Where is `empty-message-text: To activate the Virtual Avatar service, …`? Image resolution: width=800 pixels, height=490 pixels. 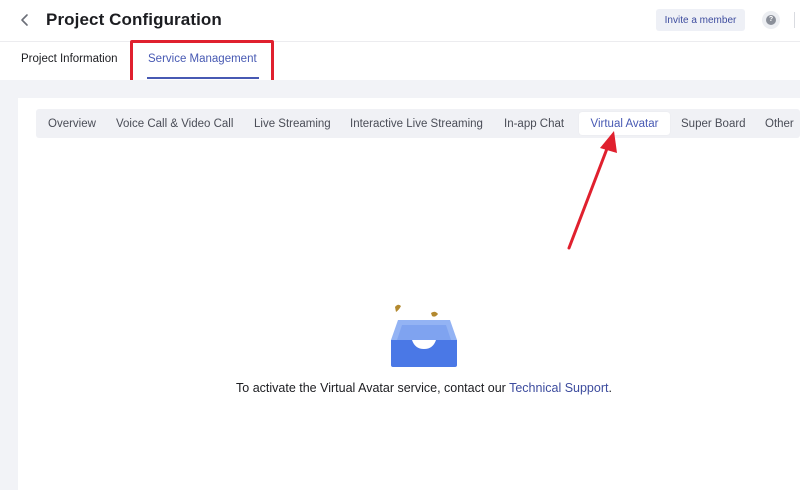 empty-message-text: To activate the Virtual Avatar service, … is located at coordinates (373, 388).